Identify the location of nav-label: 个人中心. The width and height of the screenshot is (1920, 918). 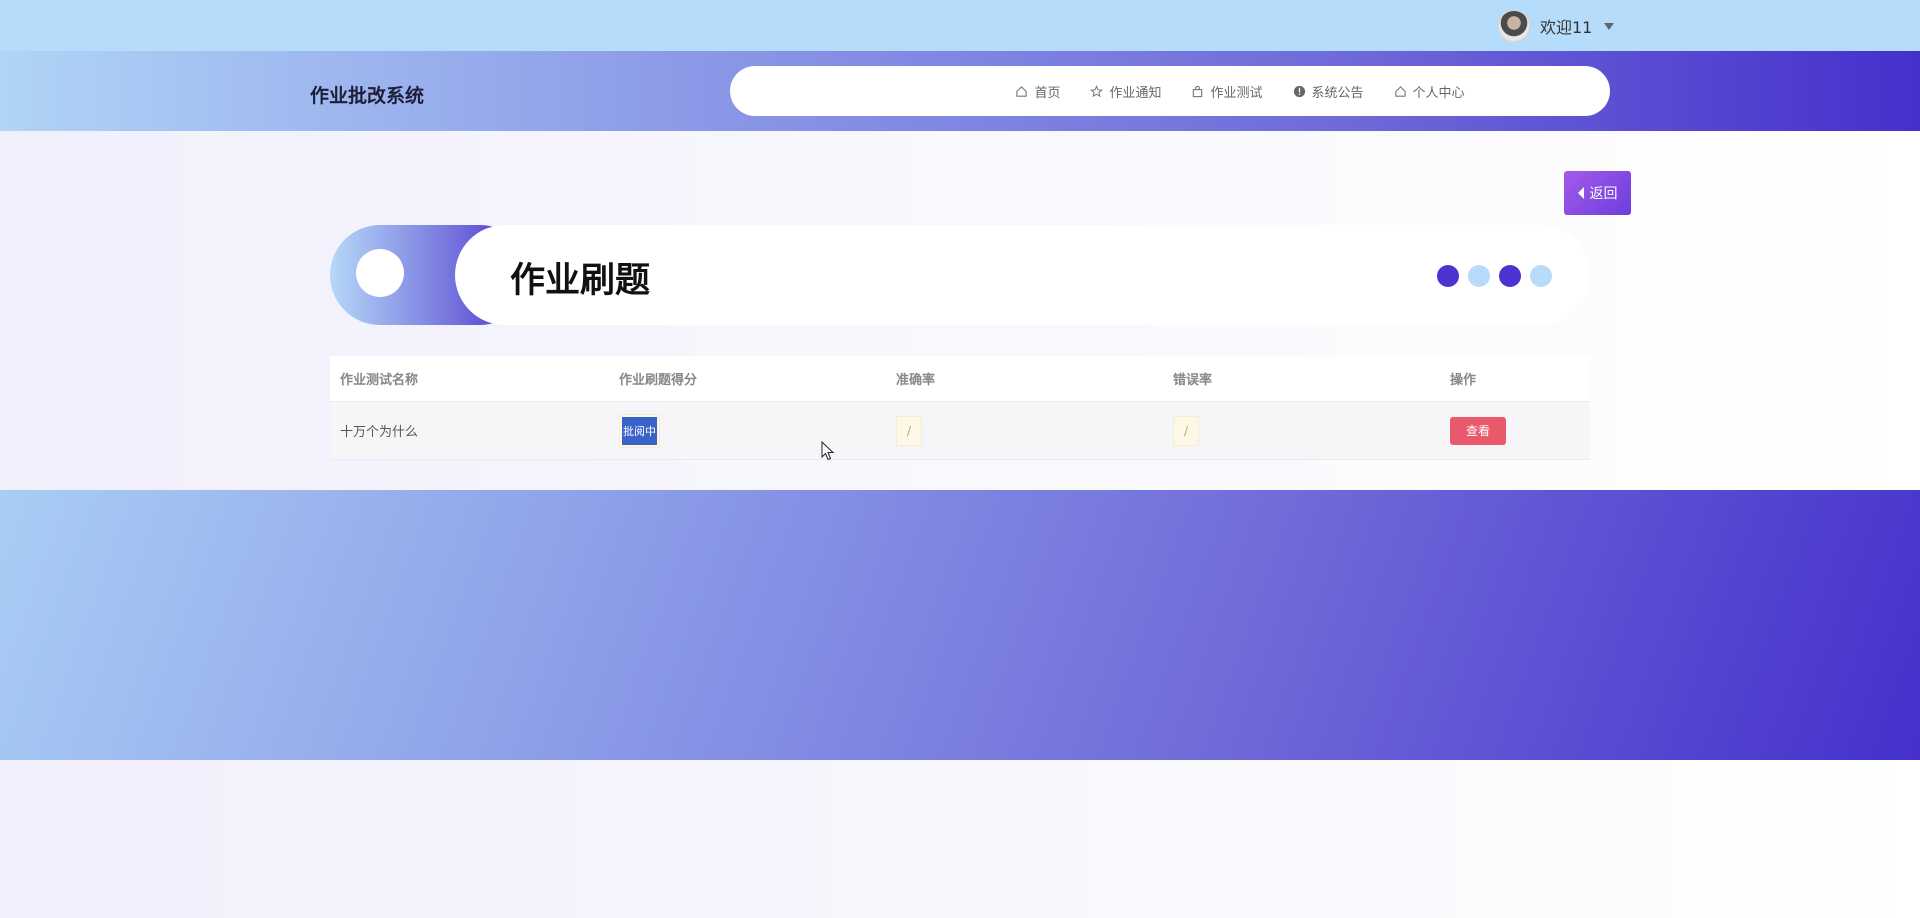
(1438, 93).